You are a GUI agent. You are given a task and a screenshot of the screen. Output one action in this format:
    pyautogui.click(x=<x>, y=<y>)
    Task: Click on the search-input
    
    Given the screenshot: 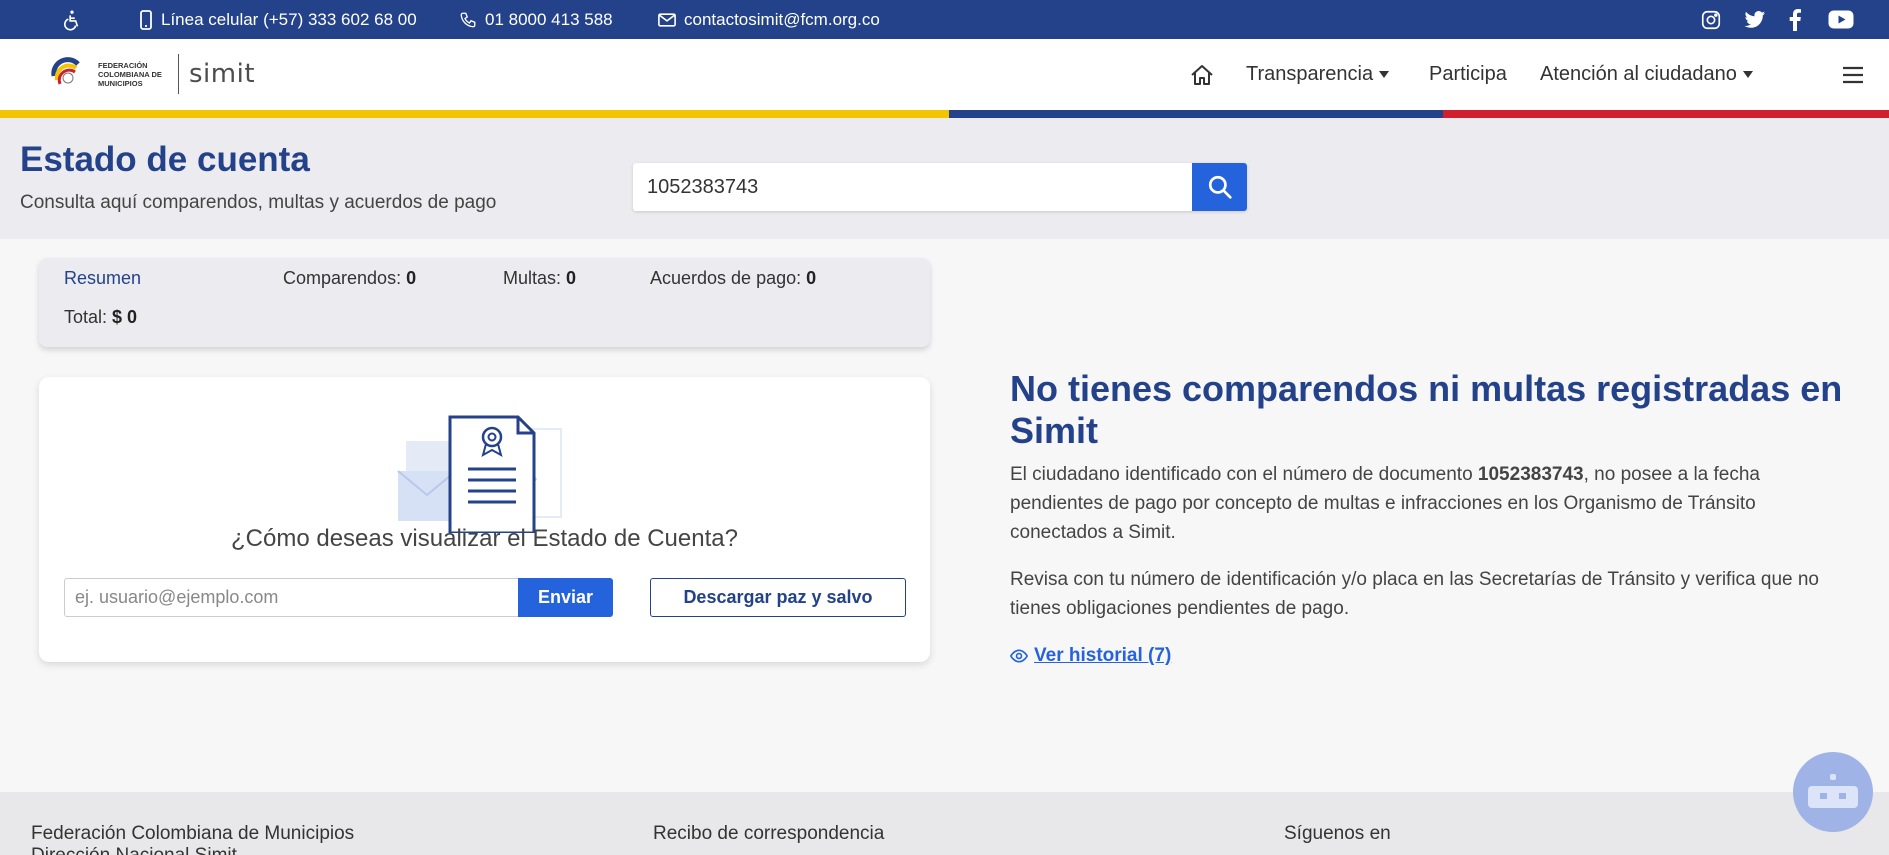 What is the action you would take?
    pyautogui.click(x=912, y=187)
    